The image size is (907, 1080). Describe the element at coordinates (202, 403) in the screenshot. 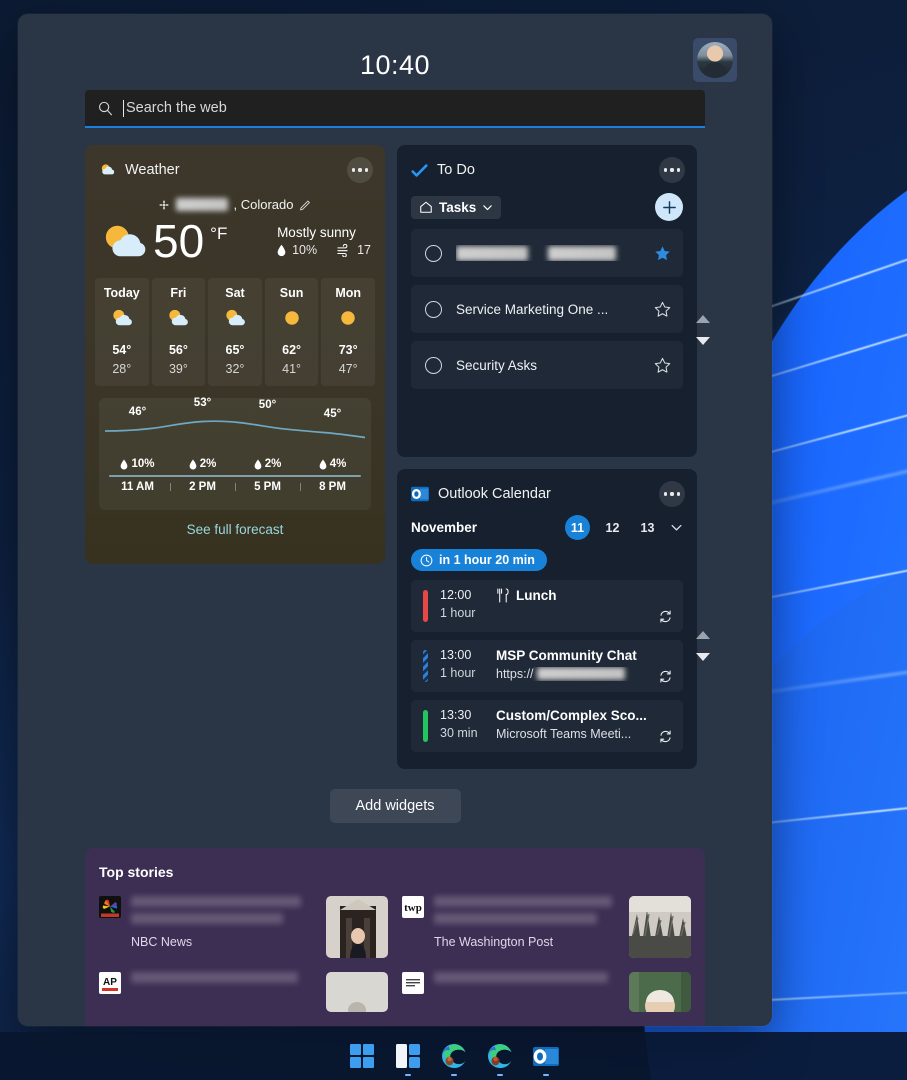

I see `hourly-temp: 53°` at that location.